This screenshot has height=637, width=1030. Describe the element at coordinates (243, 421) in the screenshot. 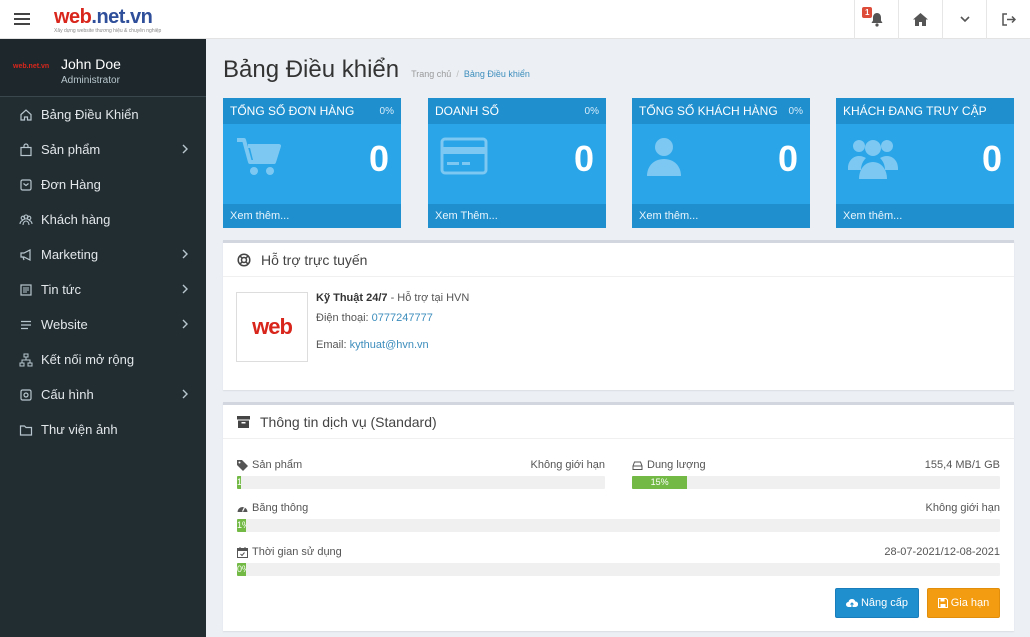

I see `archive-icon` at that location.